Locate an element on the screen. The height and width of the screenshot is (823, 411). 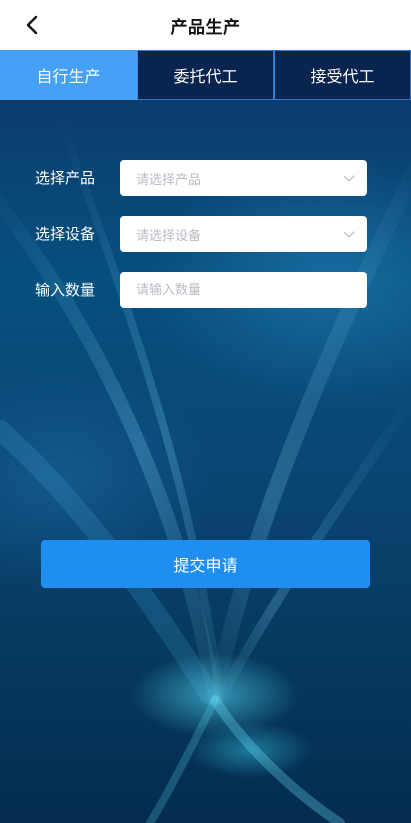
tab-label: 接受代工 is located at coordinates (342, 76).